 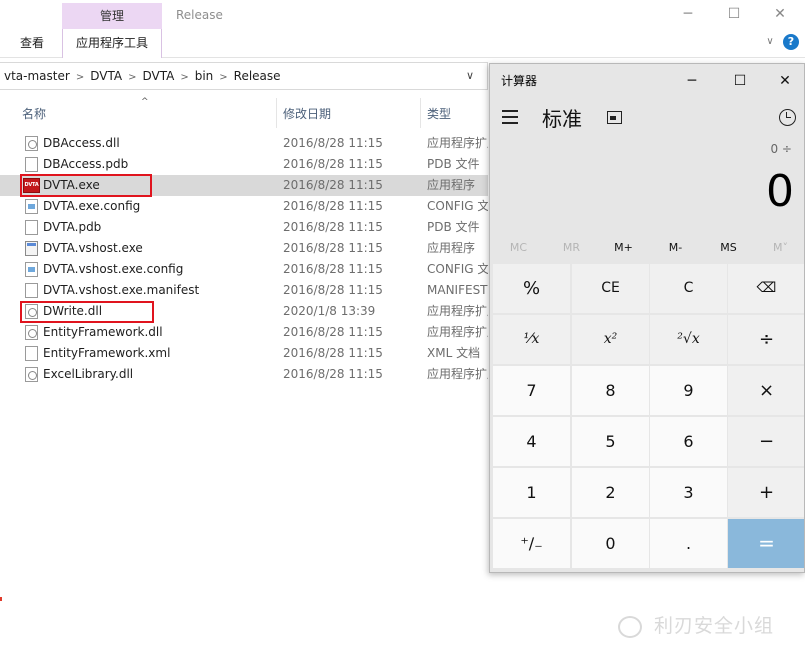 What do you see at coordinates (734, 14) in the screenshot?
I see `maximize-button: ☐` at bounding box center [734, 14].